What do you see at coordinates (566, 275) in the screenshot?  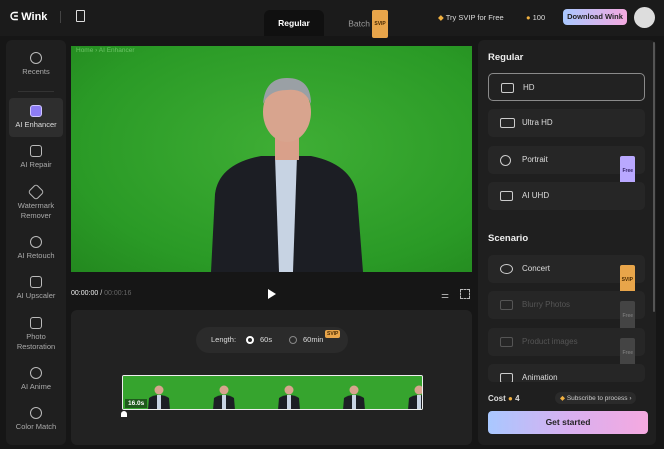 I see `option-concert: Concert SVIP` at bounding box center [566, 275].